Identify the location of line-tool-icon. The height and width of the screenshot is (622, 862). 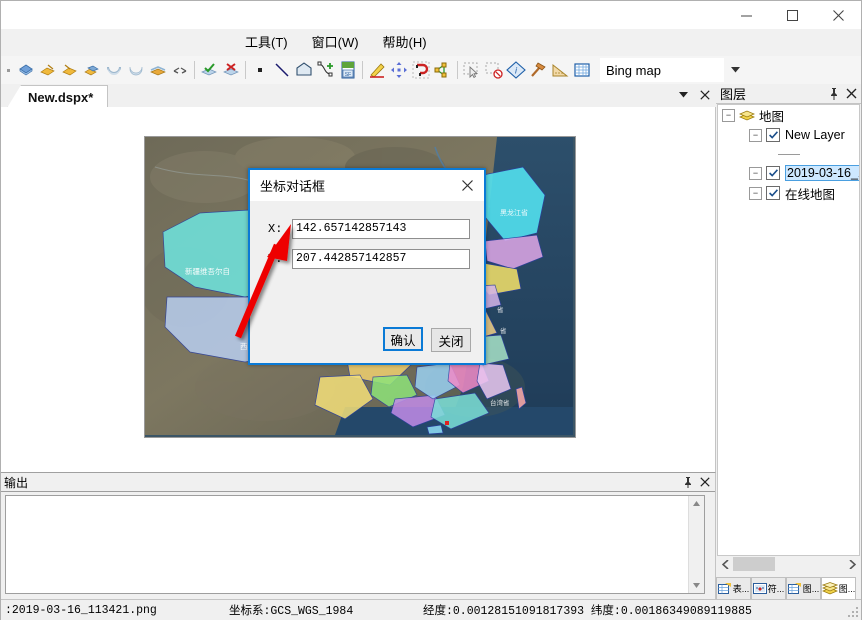
(282, 70).